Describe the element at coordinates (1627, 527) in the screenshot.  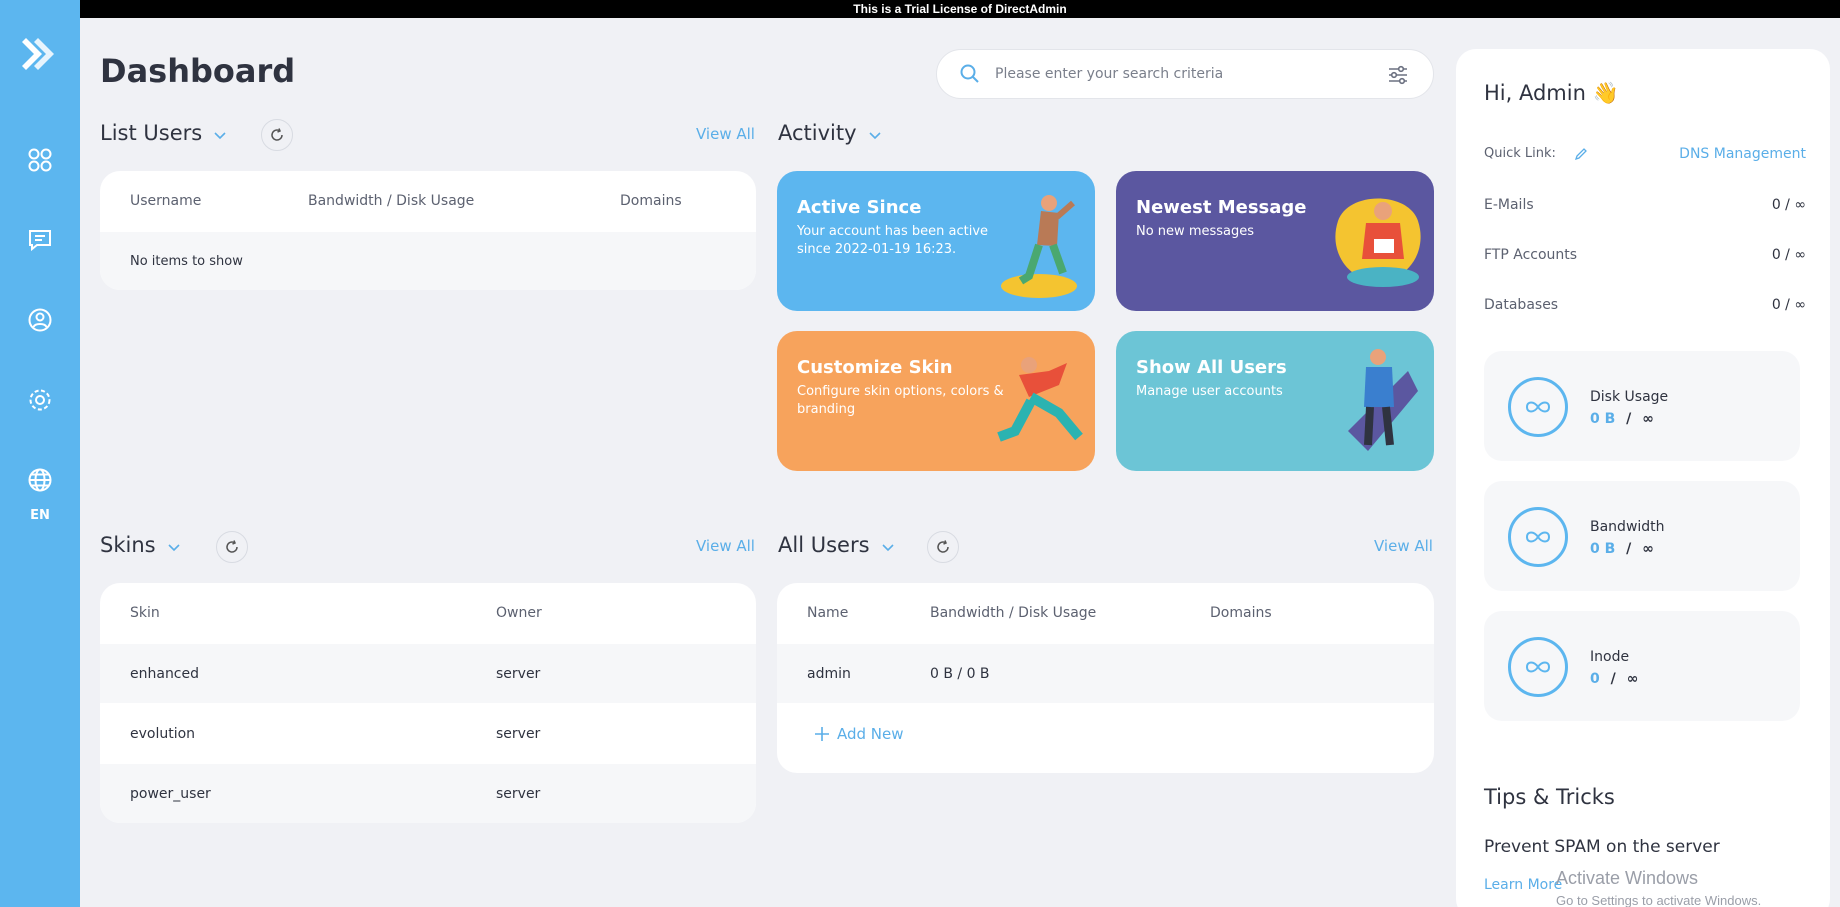
I see `usage-label: Bandwidth` at that location.